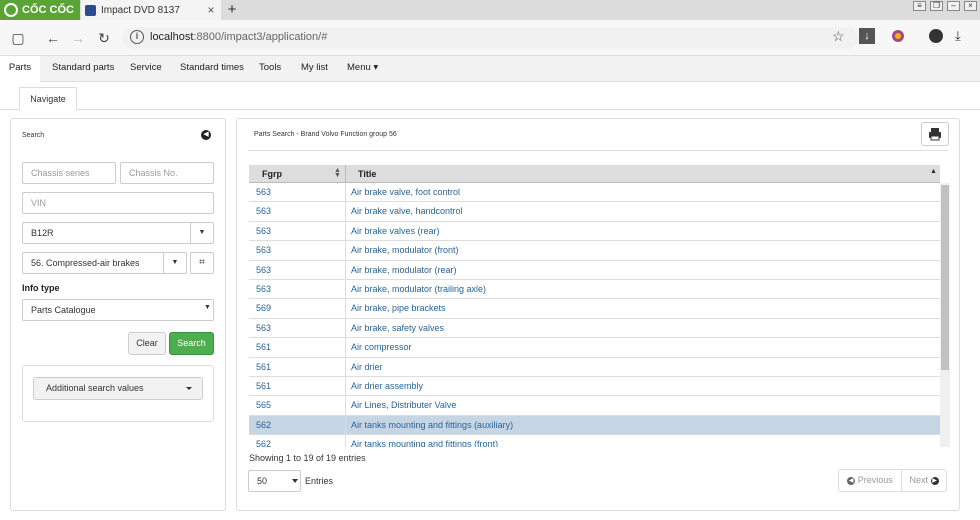 This screenshot has height=520, width=980. Describe the element at coordinates (40, 10) in the screenshot. I see `browser-logo: CỐC CỐC` at that location.